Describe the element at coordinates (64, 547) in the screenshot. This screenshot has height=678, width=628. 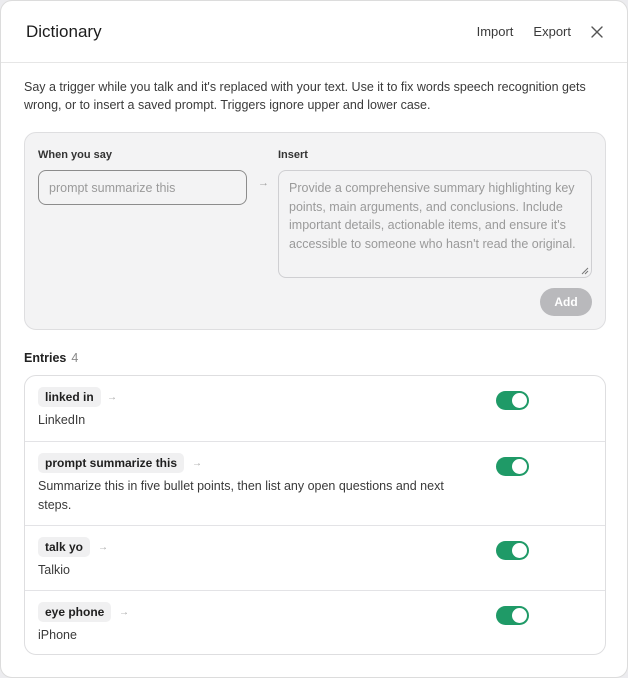
I see `entry-trigger: talk yo` at that location.